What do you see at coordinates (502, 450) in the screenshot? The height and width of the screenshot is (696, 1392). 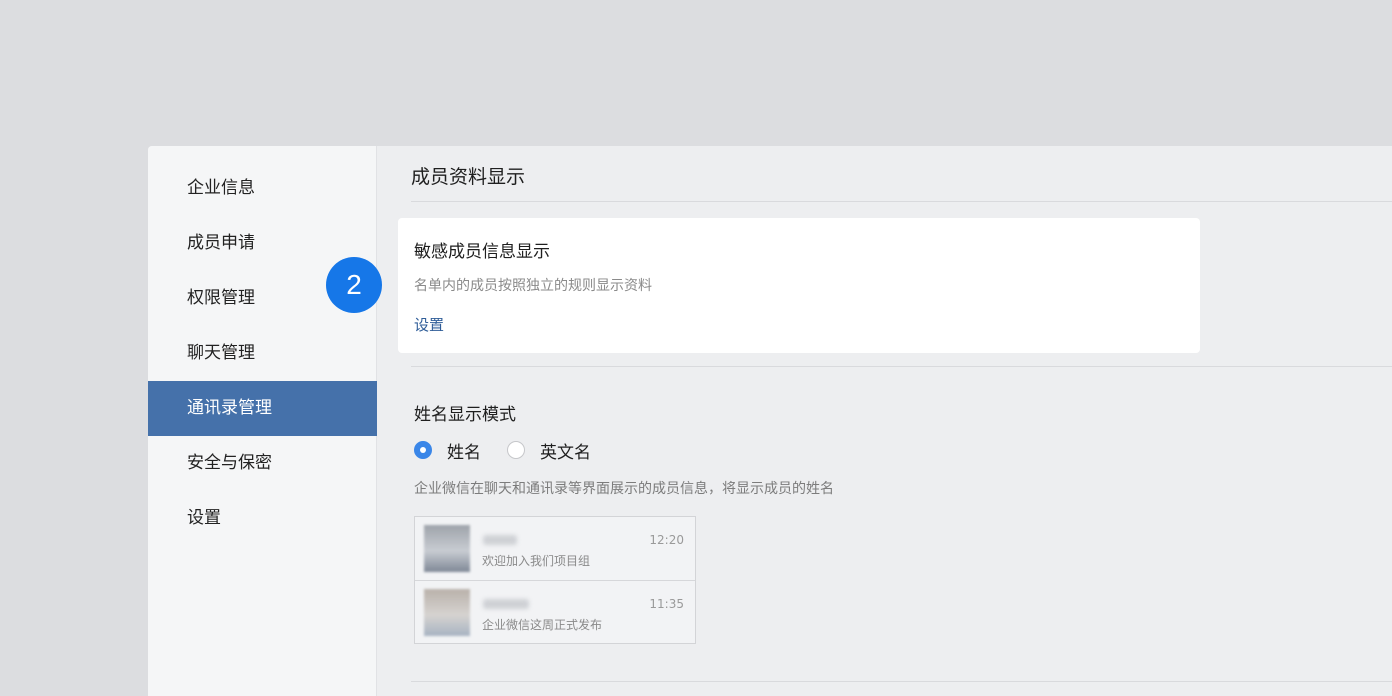 I see `name-mode-options: 姓名 英文名` at bounding box center [502, 450].